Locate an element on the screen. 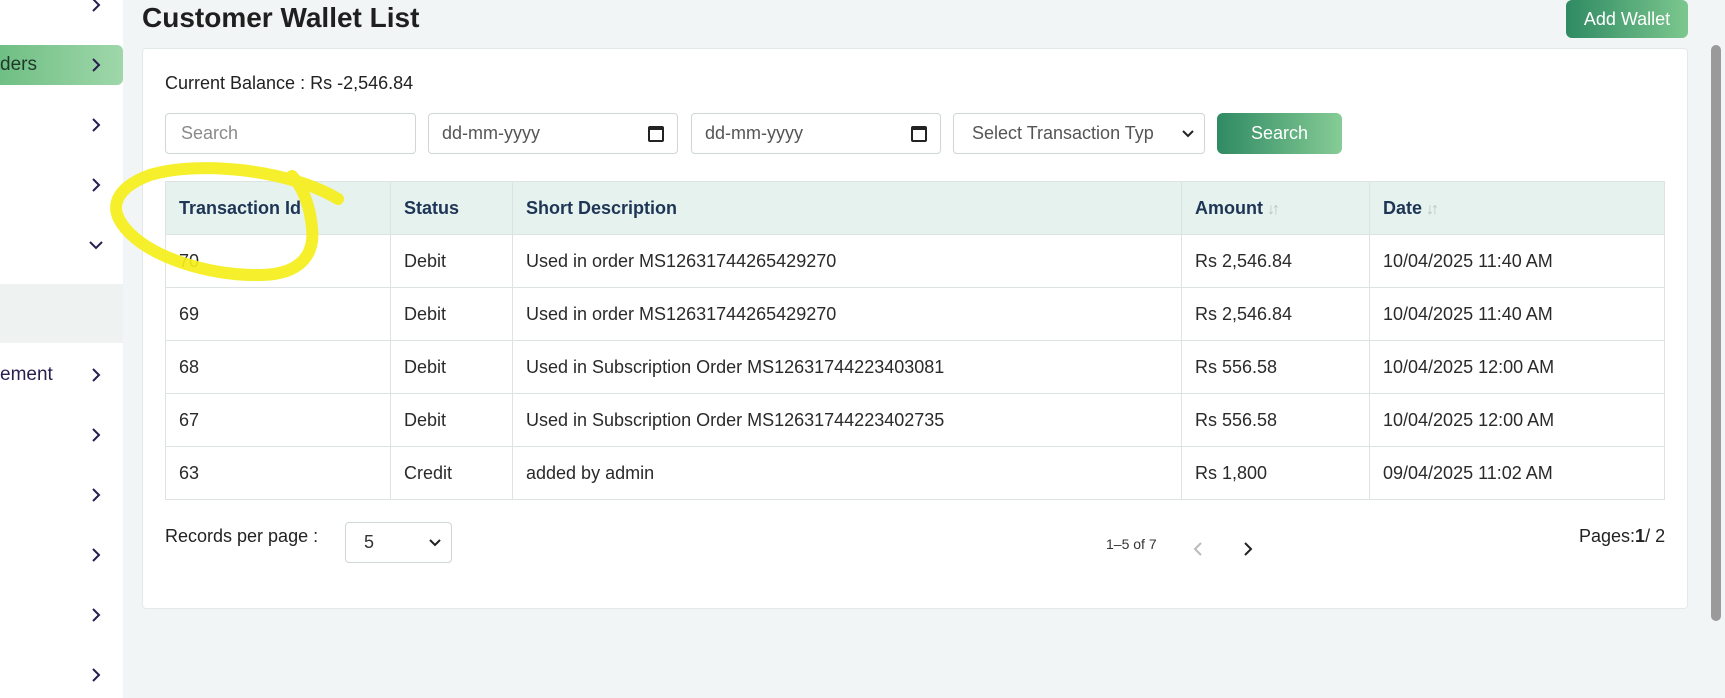  records-per-page-value: 5 is located at coordinates (369, 542).